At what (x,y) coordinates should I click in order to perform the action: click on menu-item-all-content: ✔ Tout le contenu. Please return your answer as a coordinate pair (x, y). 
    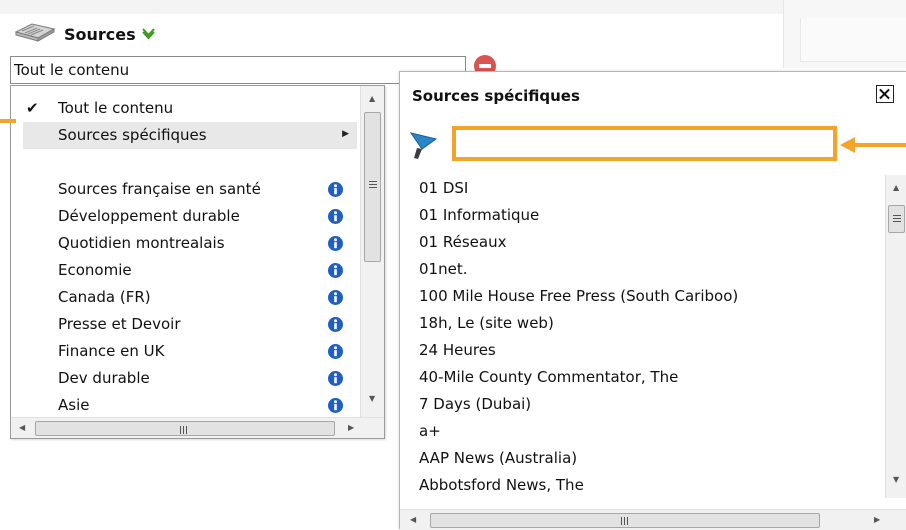
    Looking at the image, I should click on (184, 108).